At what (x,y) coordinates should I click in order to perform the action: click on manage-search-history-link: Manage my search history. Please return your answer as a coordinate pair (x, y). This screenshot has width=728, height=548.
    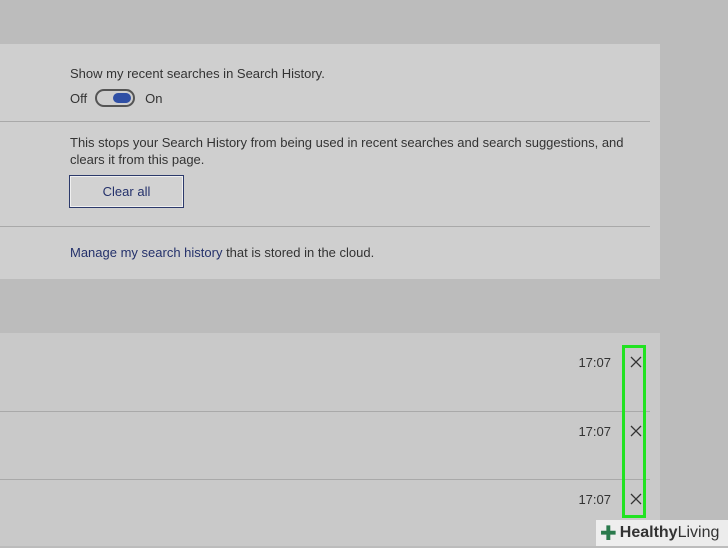
    Looking at the image, I should click on (146, 252).